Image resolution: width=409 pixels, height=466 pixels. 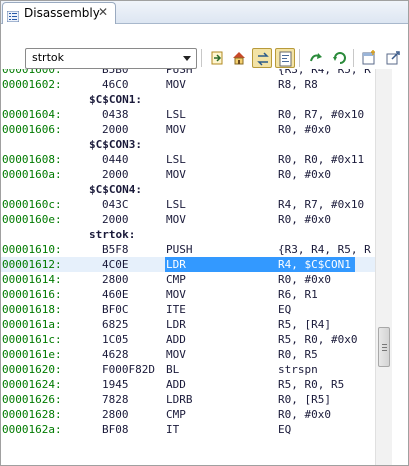 I want to click on instruction-row: 00001624: 1945 ADD R5, R0, R5, so click(x=188, y=384).